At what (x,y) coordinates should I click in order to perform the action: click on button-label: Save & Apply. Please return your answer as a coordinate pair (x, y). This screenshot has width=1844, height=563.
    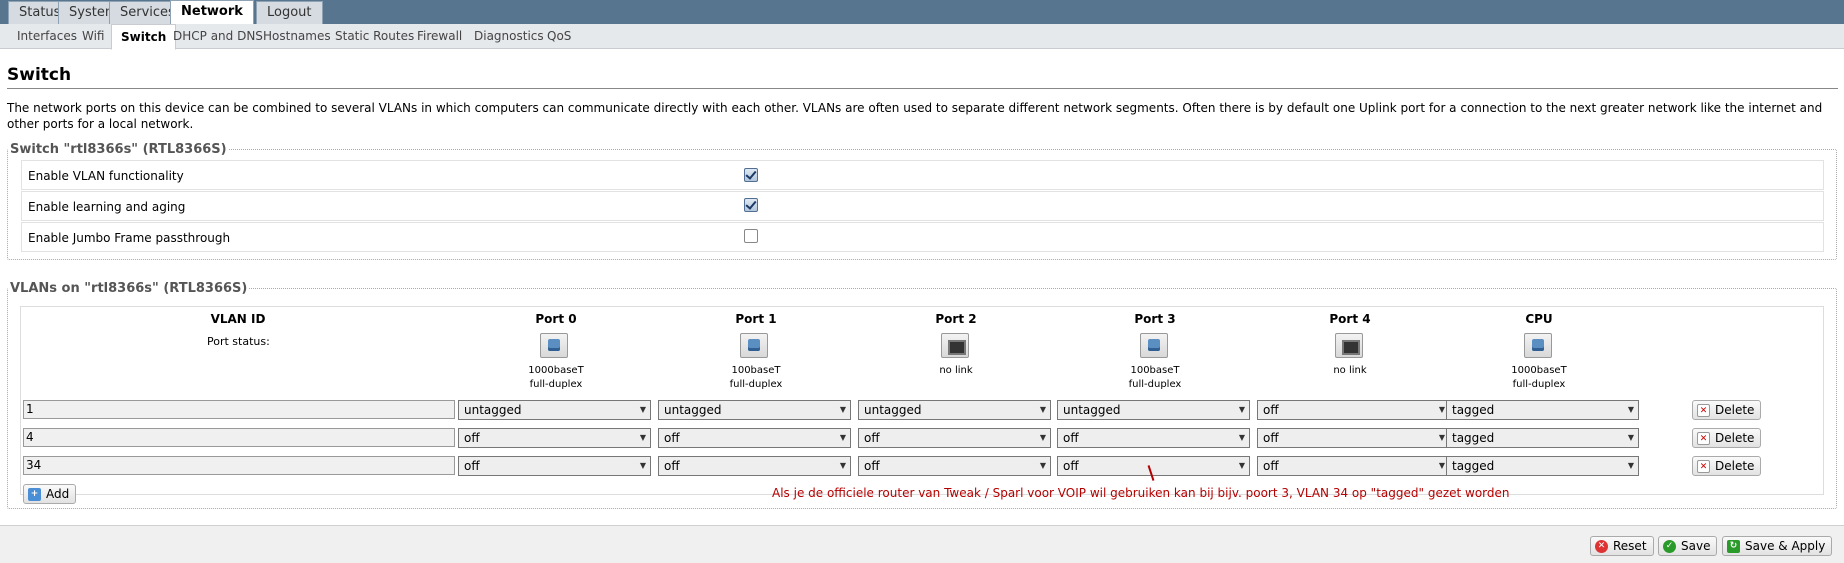
    Looking at the image, I should click on (1785, 546).